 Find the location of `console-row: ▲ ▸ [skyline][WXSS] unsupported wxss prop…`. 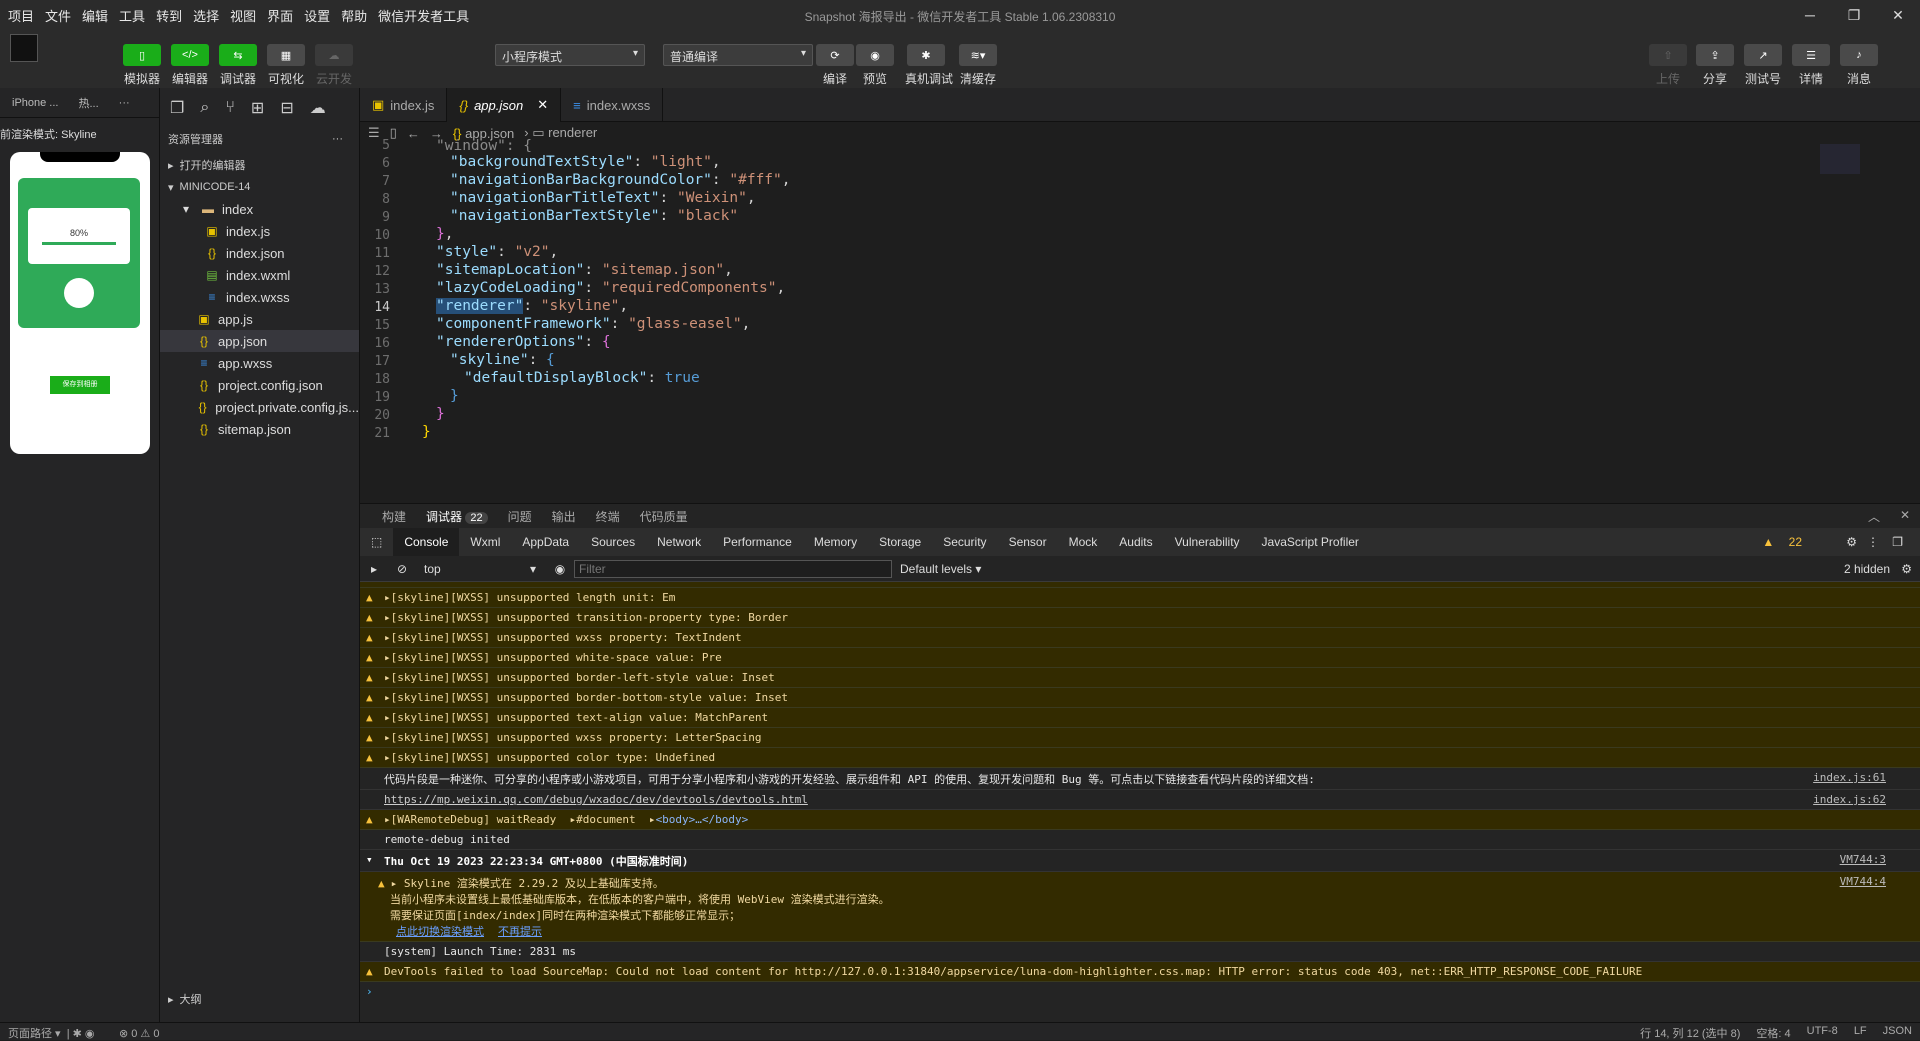

console-row: ▲ ▸ [skyline][WXSS] unsupported wxss prop… is located at coordinates (1140, 638).